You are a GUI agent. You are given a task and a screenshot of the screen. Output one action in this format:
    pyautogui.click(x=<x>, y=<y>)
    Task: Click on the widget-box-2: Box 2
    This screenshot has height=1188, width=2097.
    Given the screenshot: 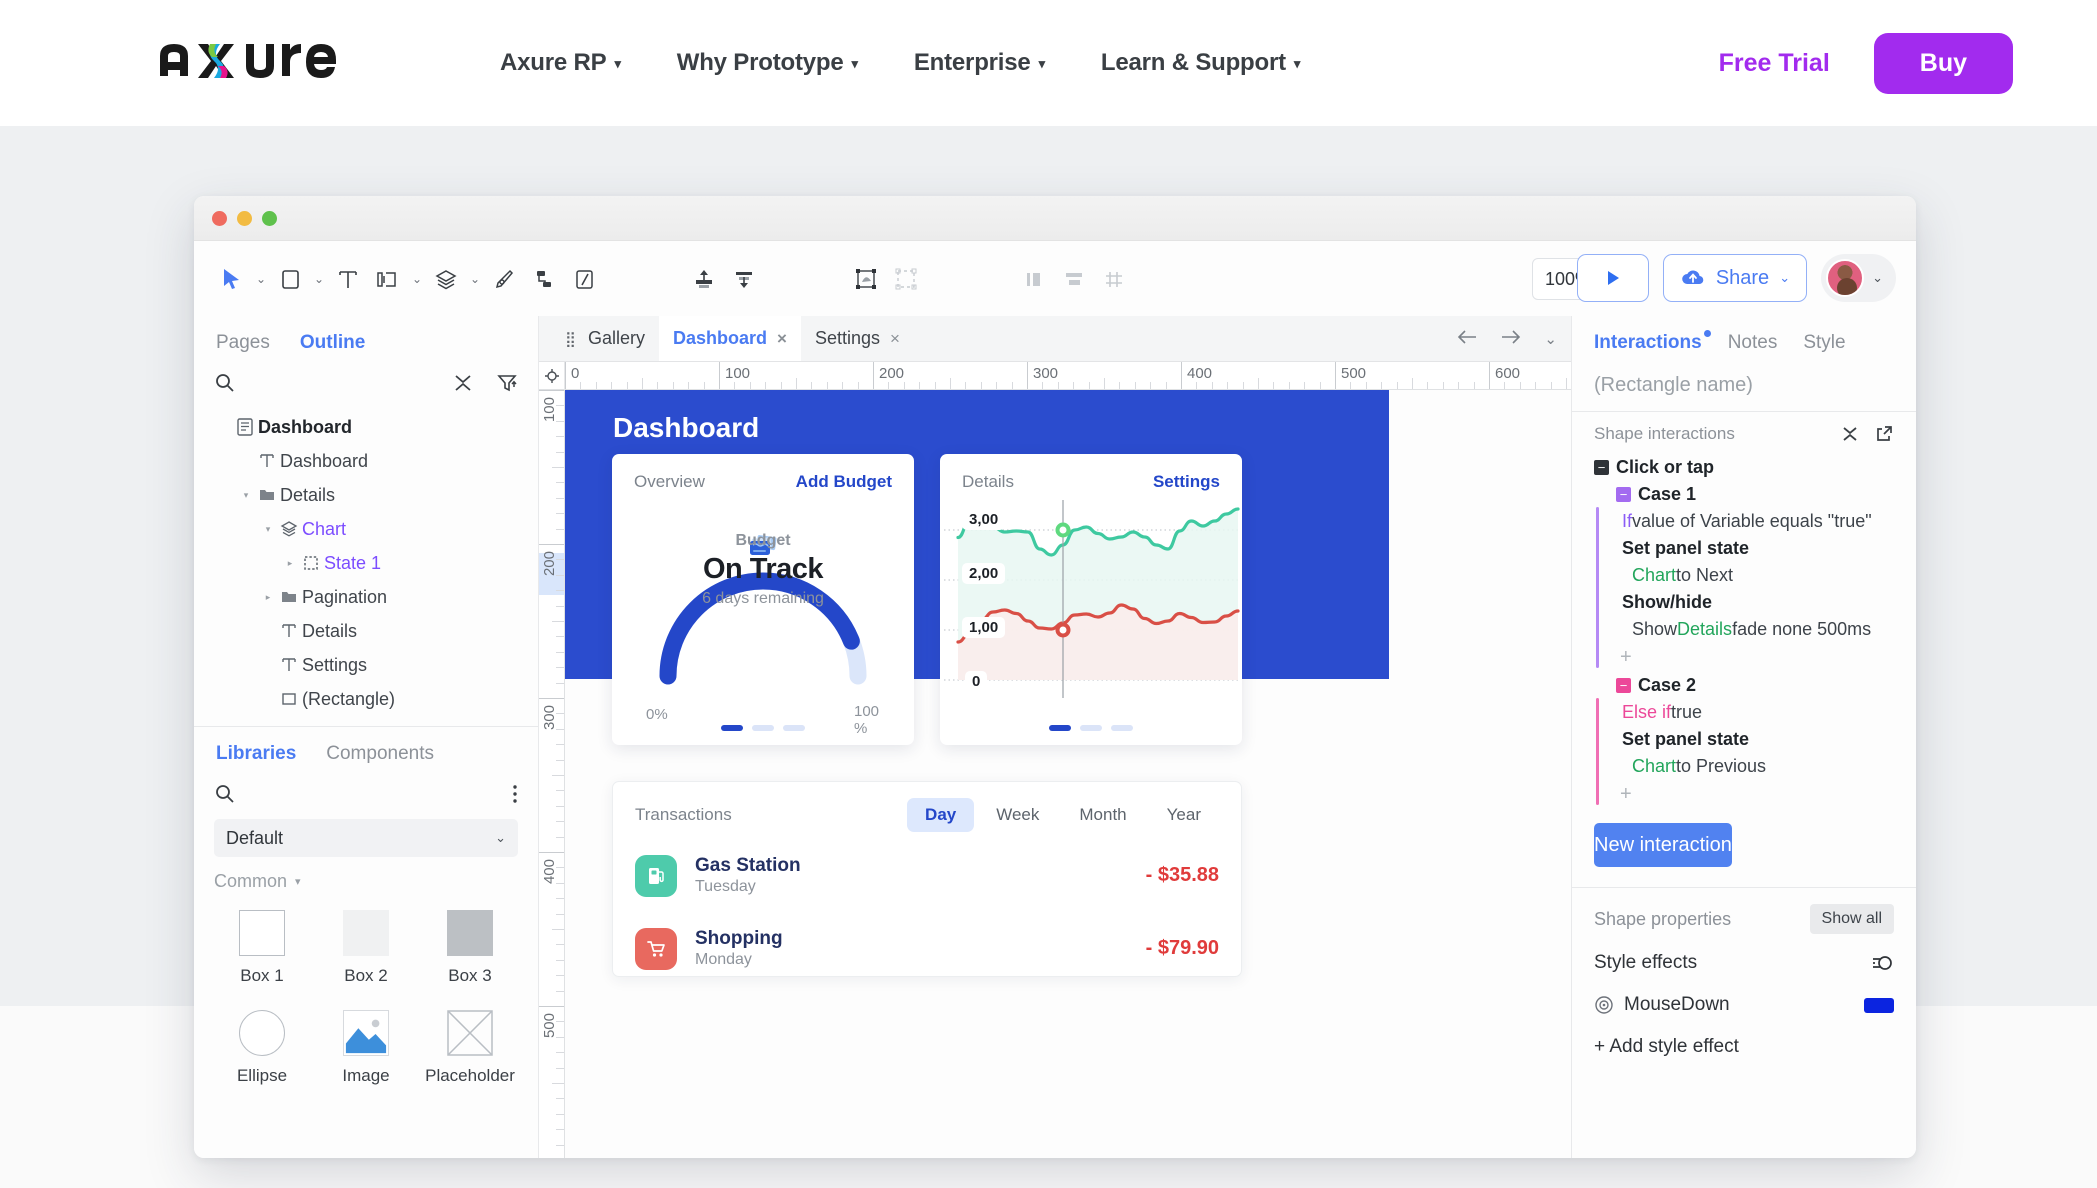 What is the action you would take?
    pyautogui.click(x=366, y=948)
    